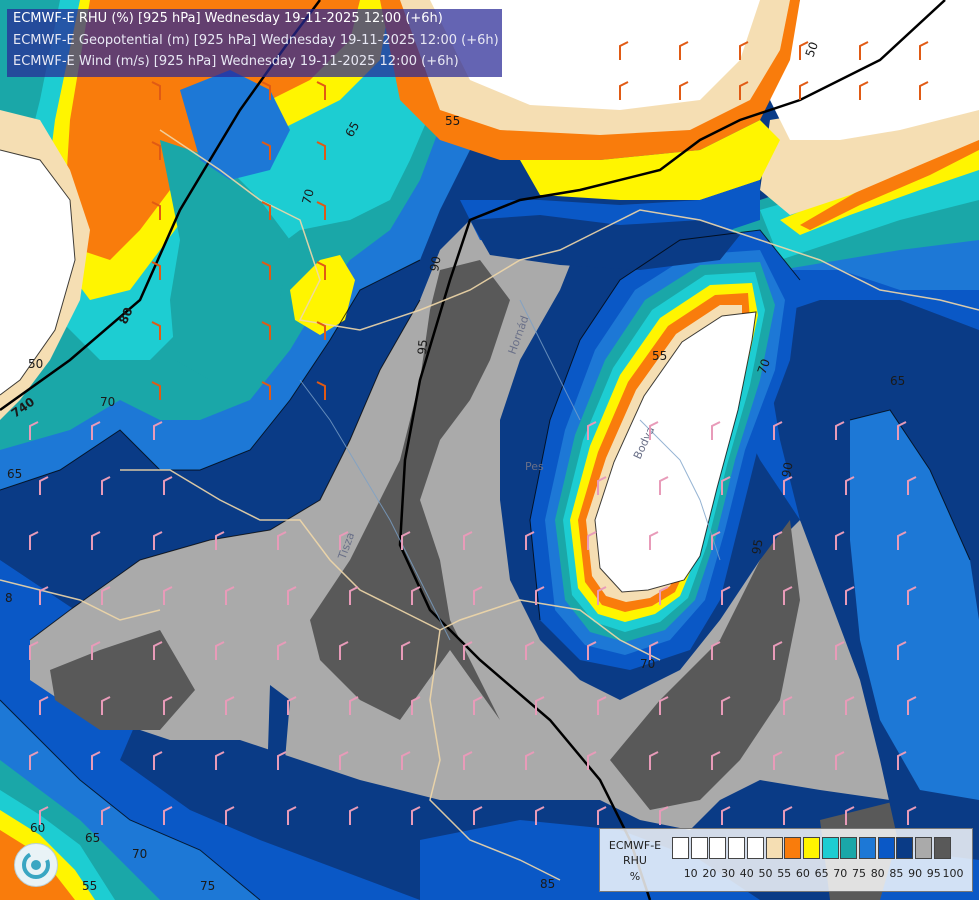  What do you see at coordinates (690, 873) in the screenshot?
I see `legend-tick-label: 10` at bounding box center [690, 873].